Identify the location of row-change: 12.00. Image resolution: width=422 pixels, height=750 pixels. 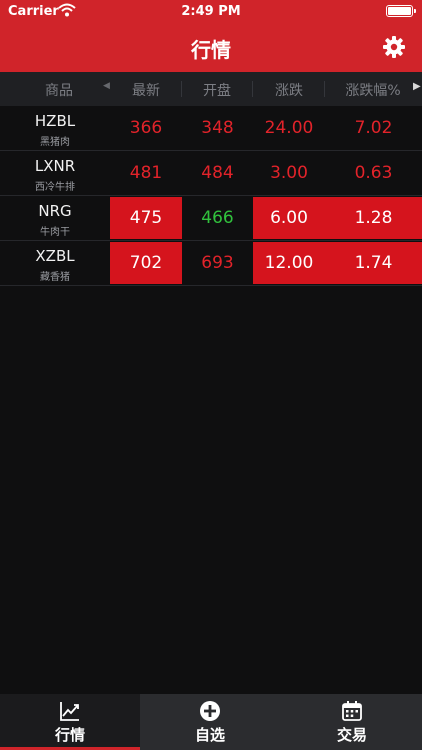
(289, 263).